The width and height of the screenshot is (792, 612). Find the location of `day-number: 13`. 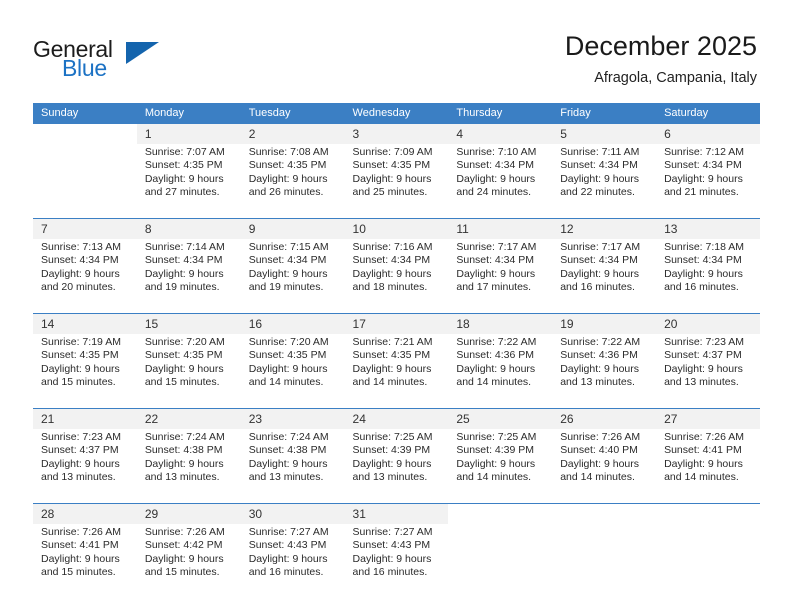

day-number: 13 is located at coordinates (708, 228).